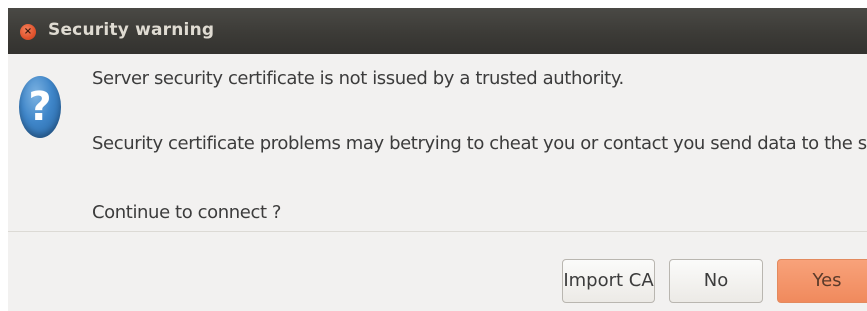 The width and height of the screenshot is (867, 311). I want to click on title-bar: × Security warning, so click(437, 31).